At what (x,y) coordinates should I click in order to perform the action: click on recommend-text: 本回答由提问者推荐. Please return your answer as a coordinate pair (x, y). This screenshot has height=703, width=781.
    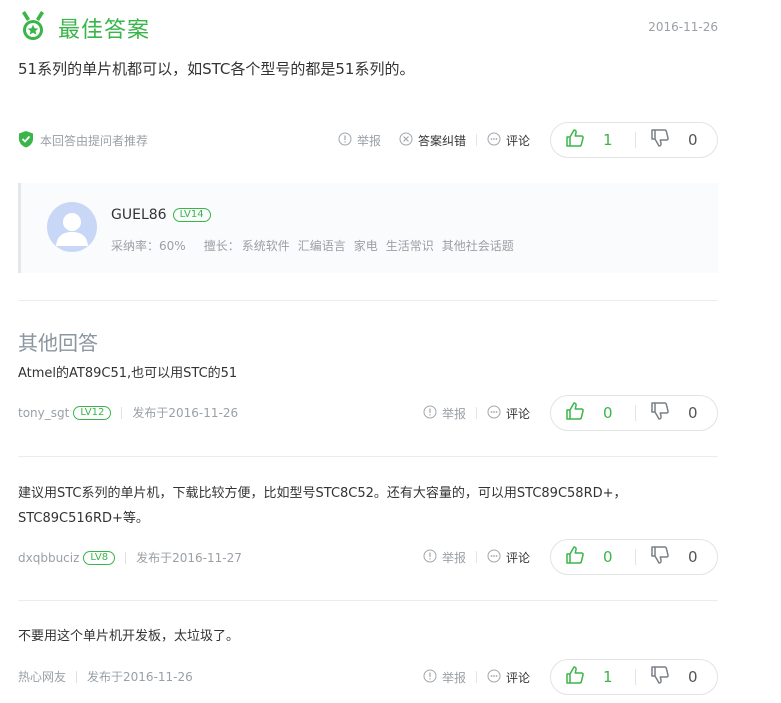
    Looking at the image, I should click on (94, 140).